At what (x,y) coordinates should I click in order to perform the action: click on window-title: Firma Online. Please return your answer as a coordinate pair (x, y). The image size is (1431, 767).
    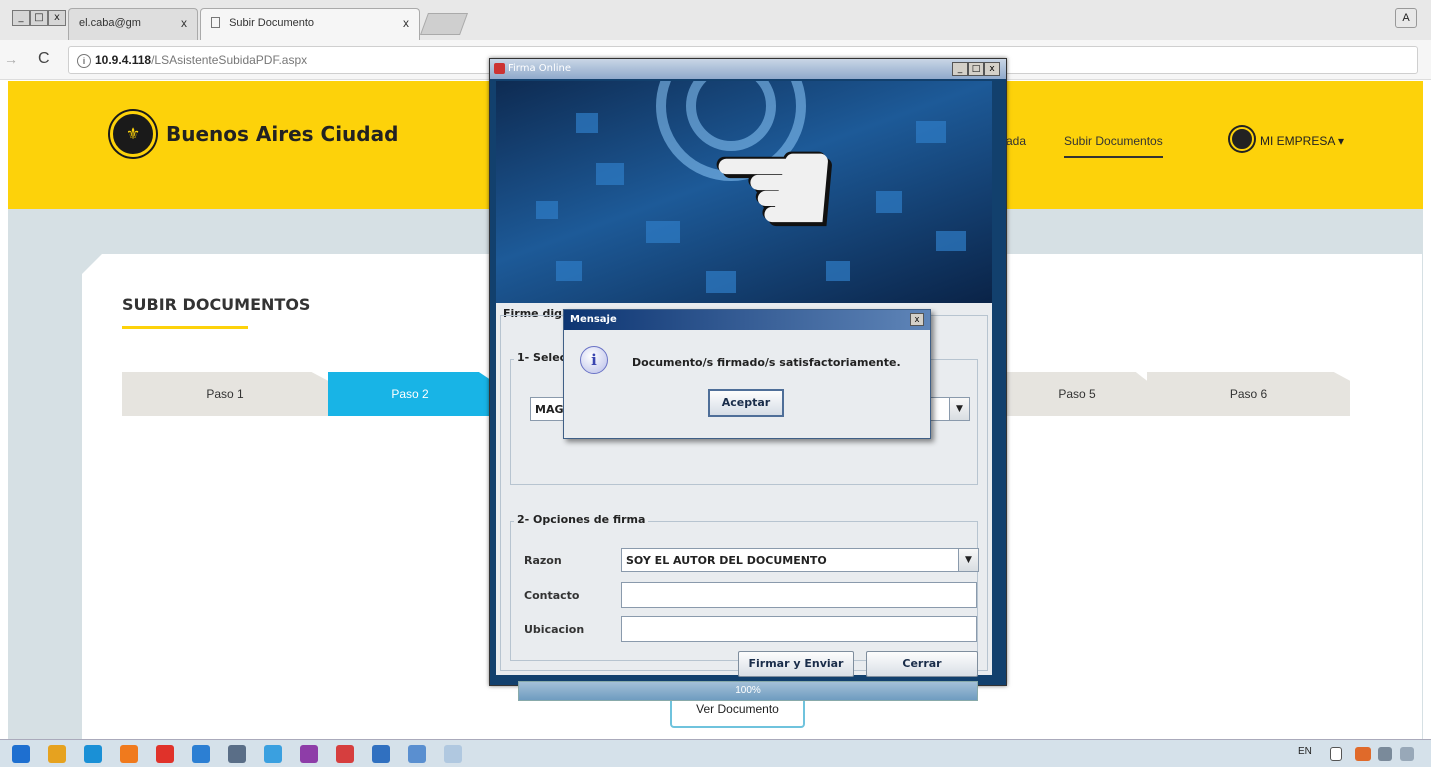
    Looking at the image, I should click on (540, 68).